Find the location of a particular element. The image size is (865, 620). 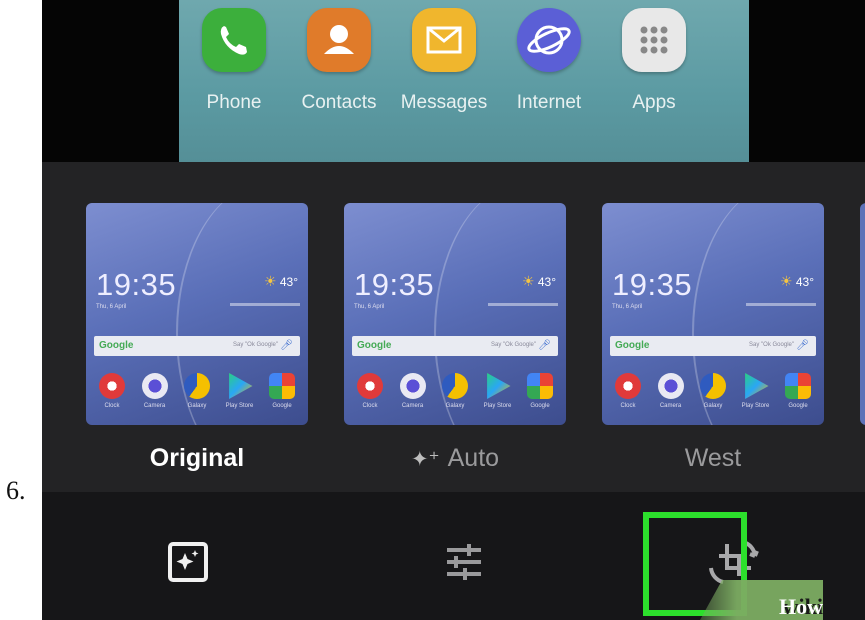

dock-label-phone: Phone is located at coordinates (234, 102).